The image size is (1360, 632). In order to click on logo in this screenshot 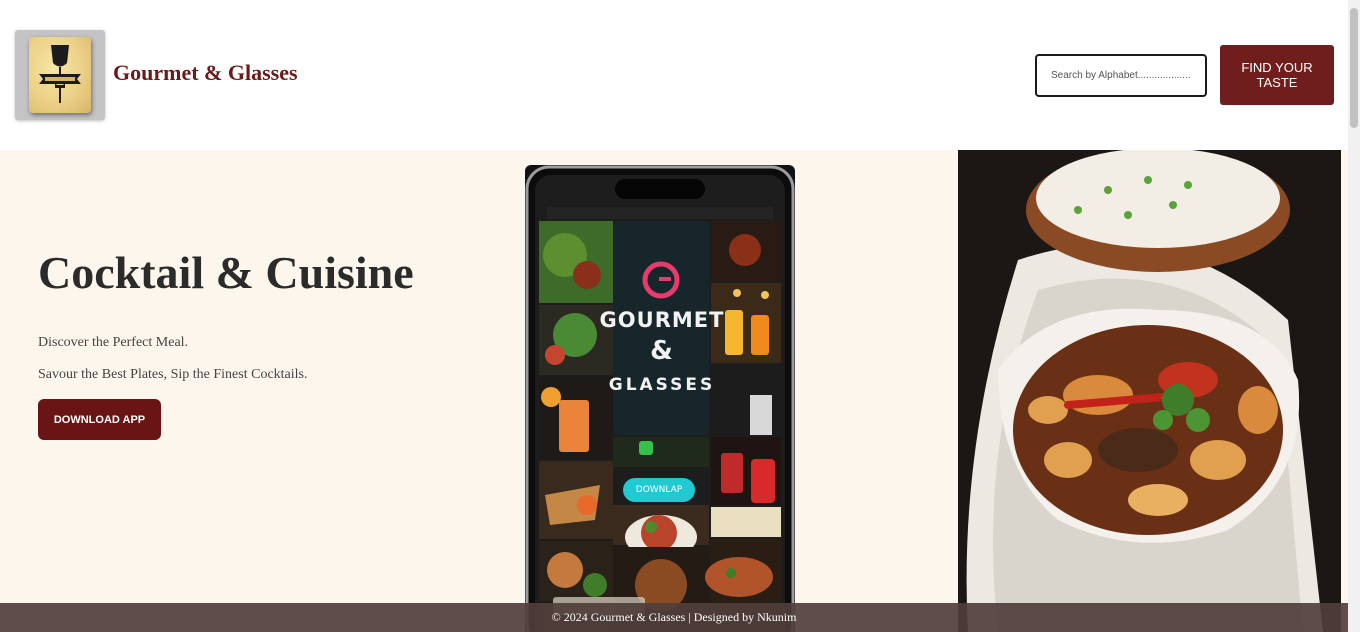, I will do `click(60, 75)`.